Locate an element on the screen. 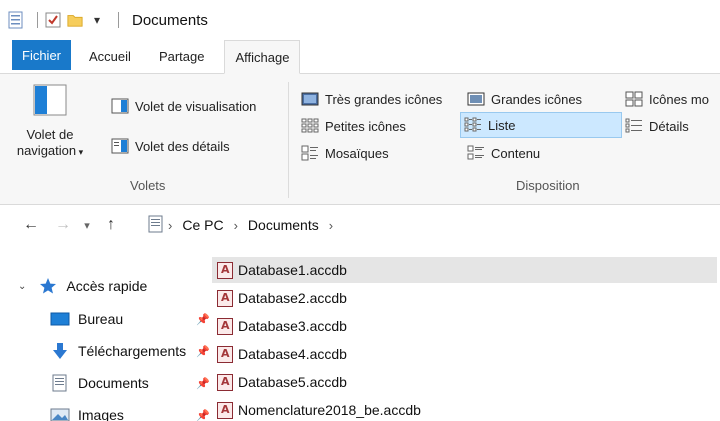 This screenshot has height=421, width=720. tab-accueil: Accueil is located at coordinates (110, 56).